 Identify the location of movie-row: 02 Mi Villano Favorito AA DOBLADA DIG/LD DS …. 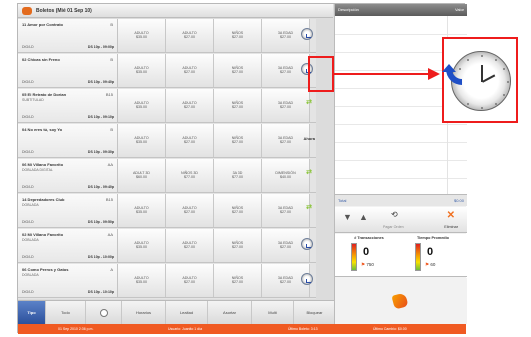
(167, 246).